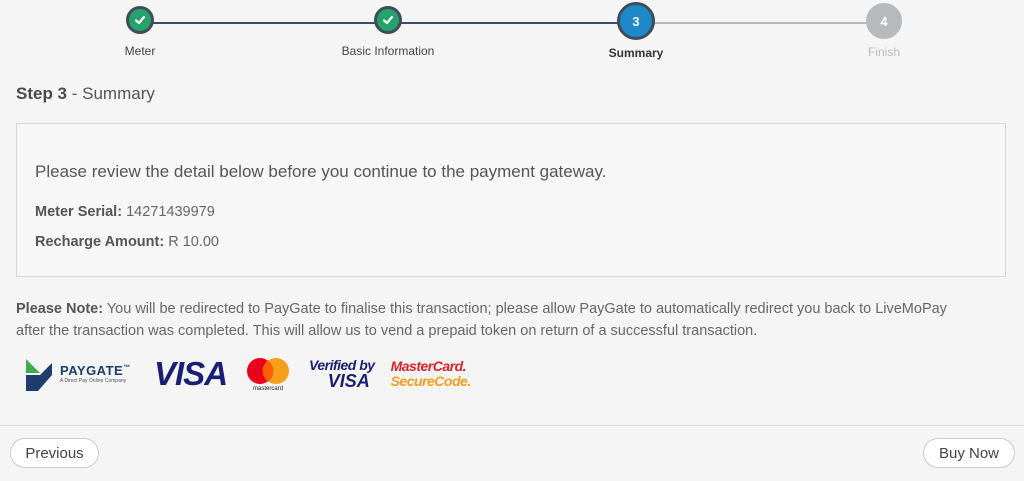 The image size is (1024, 481). Describe the element at coordinates (428, 366) in the screenshot. I see `securecode-top-text: MasterCard.` at that location.